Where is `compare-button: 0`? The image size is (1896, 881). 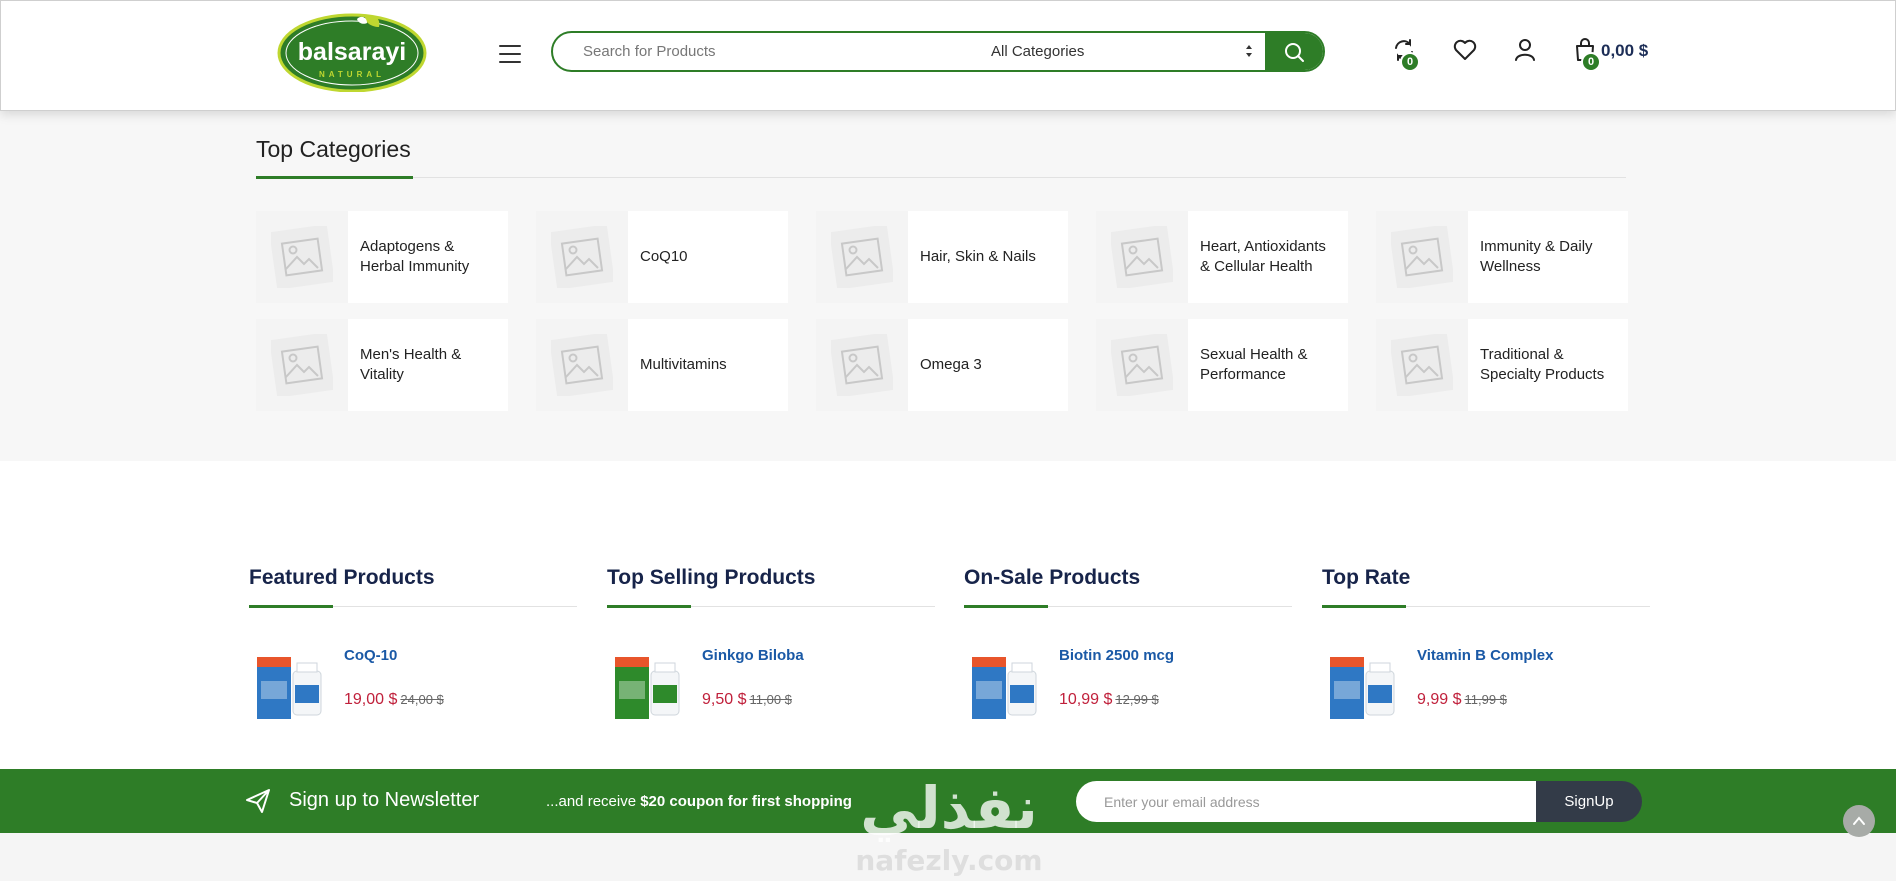 compare-button: 0 is located at coordinates (1405, 54).